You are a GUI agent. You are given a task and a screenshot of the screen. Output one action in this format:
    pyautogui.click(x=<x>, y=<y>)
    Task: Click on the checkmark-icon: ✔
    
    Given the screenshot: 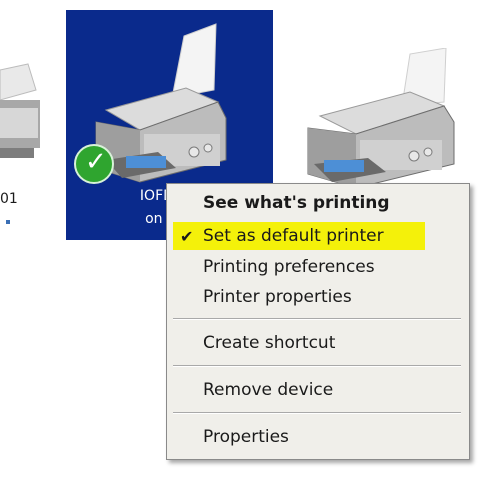 What is the action you would take?
    pyautogui.click(x=187, y=236)
    